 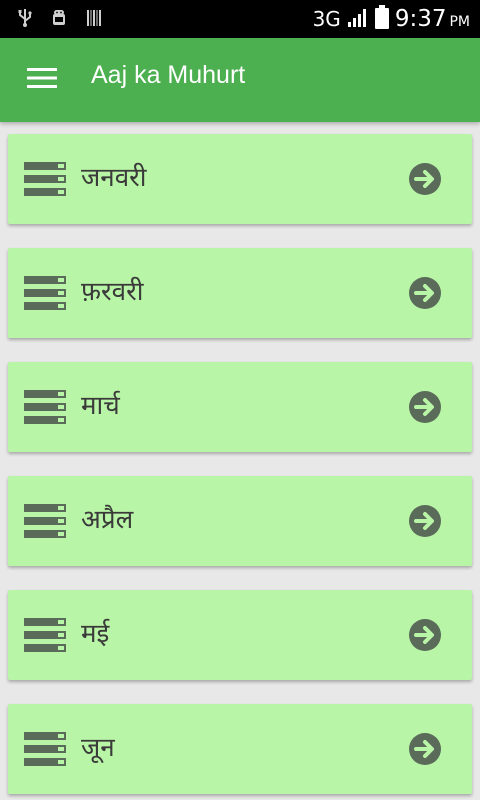 I want to click on status-left-icons, so click(x=60, y=20).